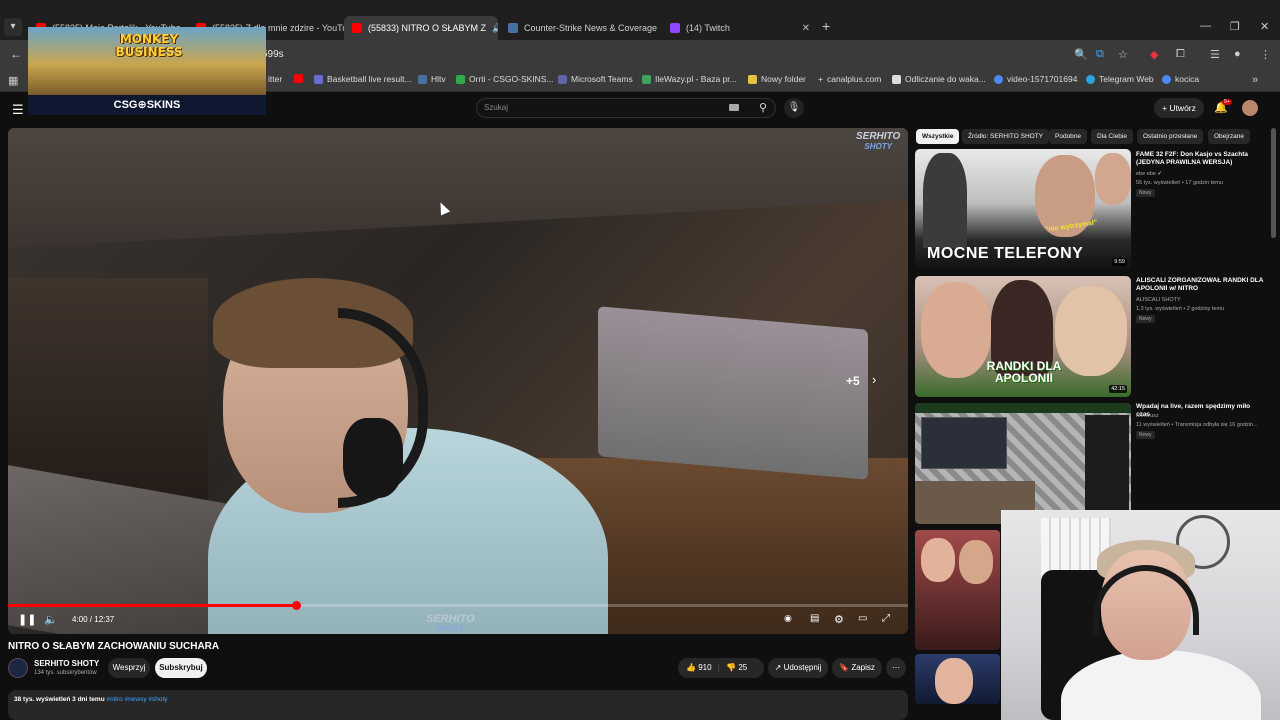 The image size is (1280, 720). I want to click on description-hashtags: #nitro #newsy #shoty, so click(136, 699).